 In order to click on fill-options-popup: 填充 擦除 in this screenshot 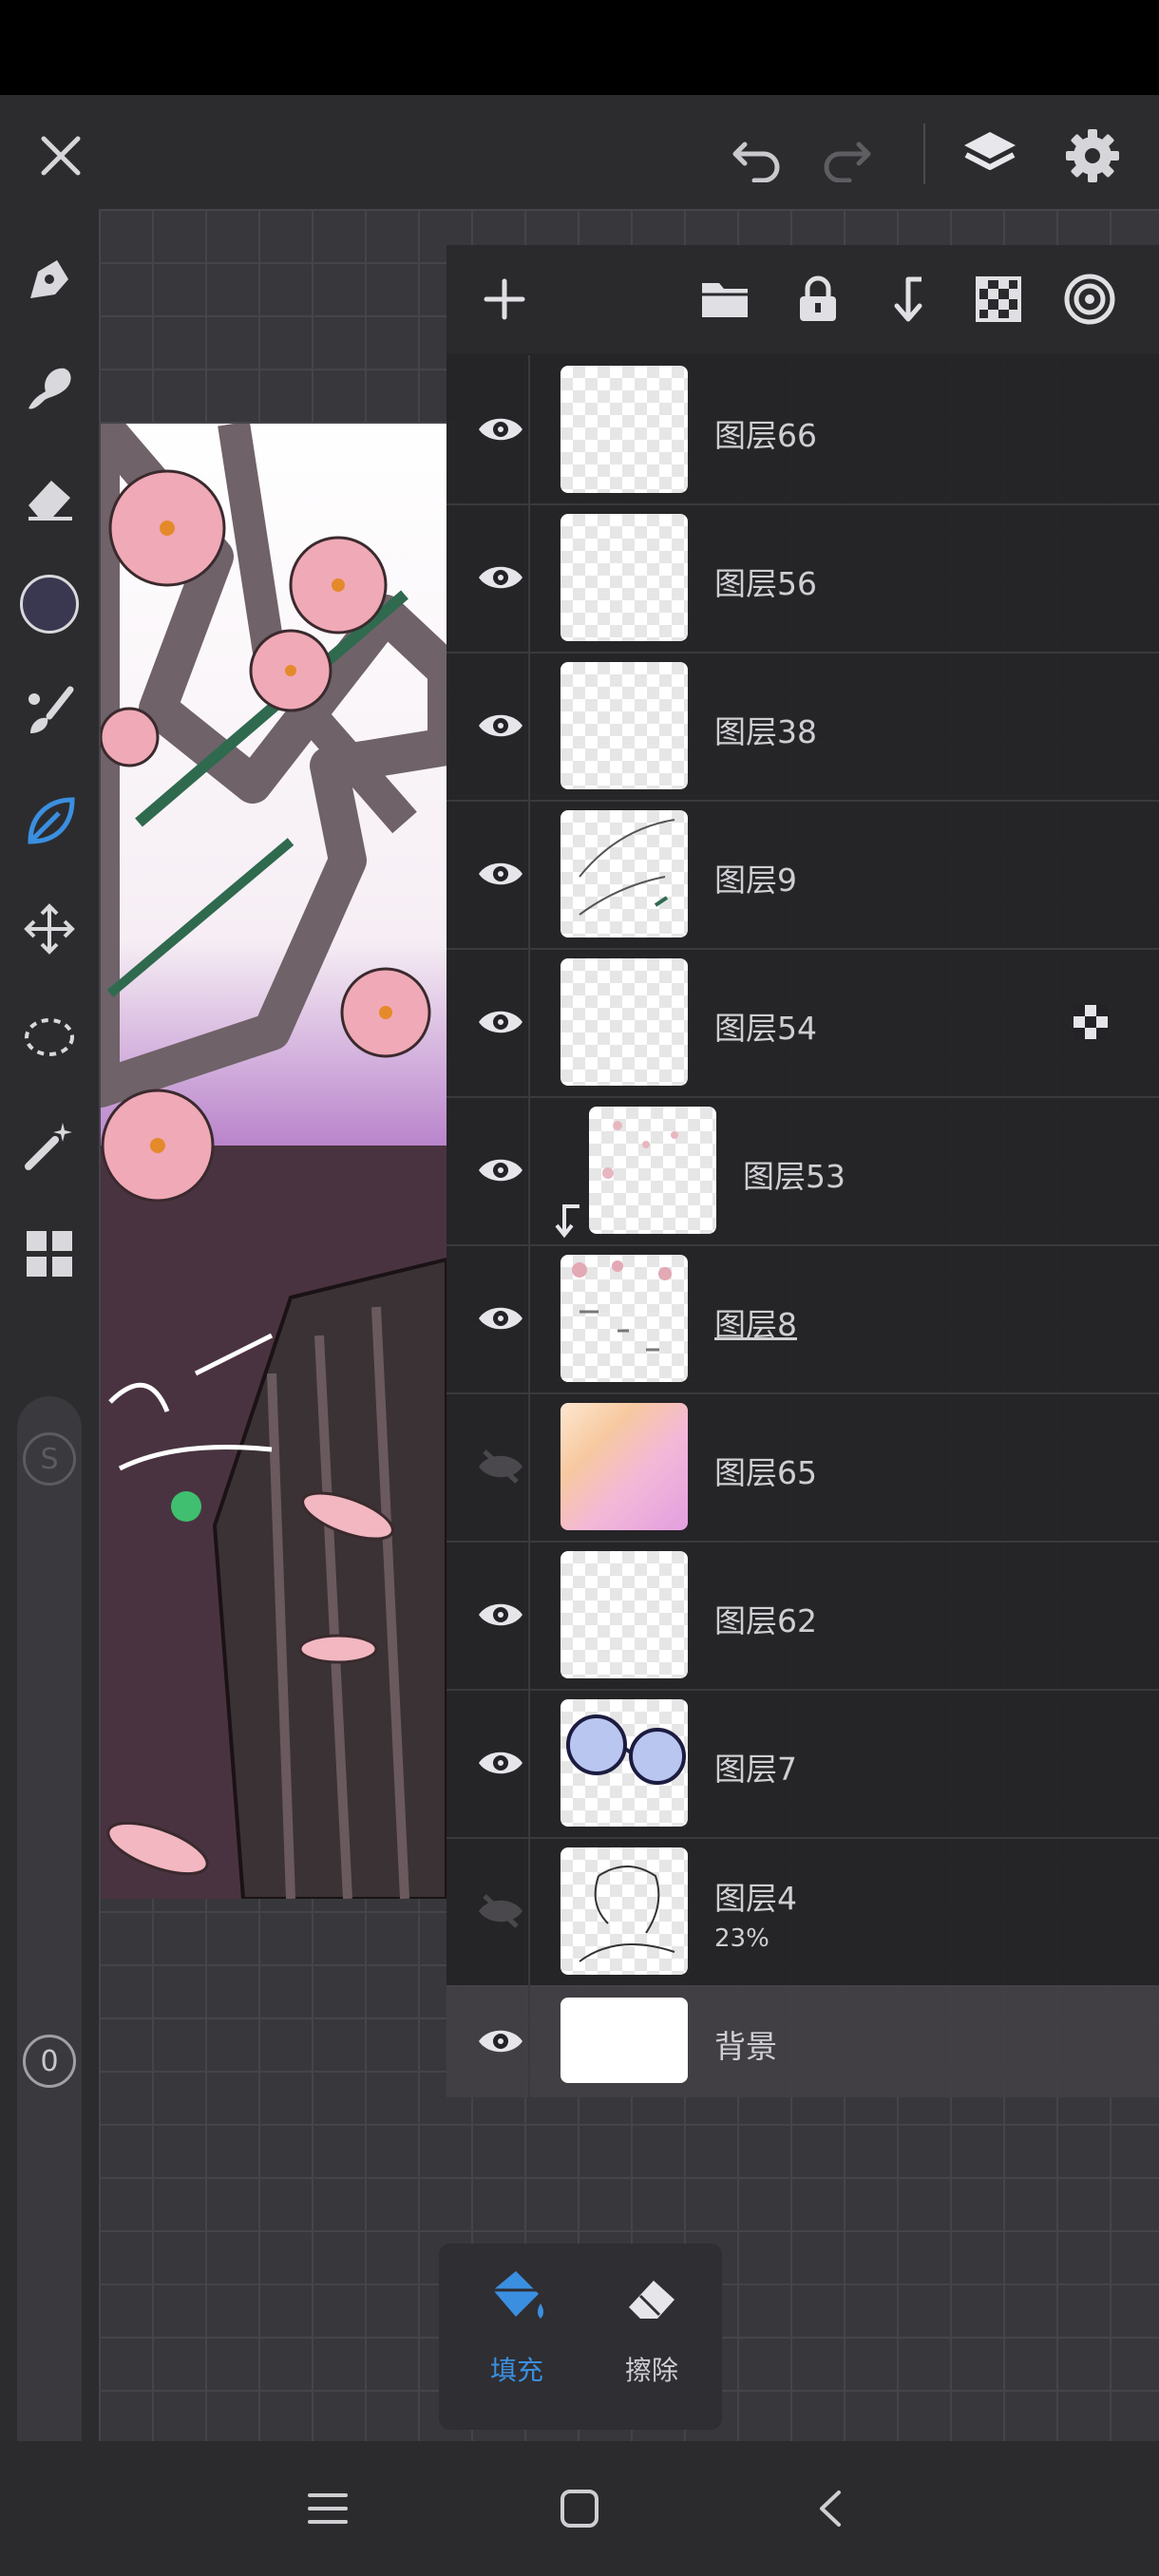, I will do `click(580, 2337)`.